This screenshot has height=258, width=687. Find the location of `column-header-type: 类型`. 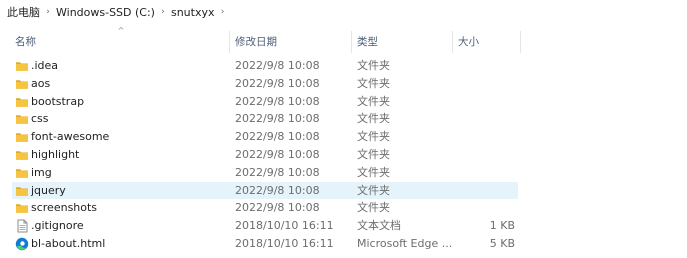

column-header-type: 类型 is located at coordinates (401, 42).